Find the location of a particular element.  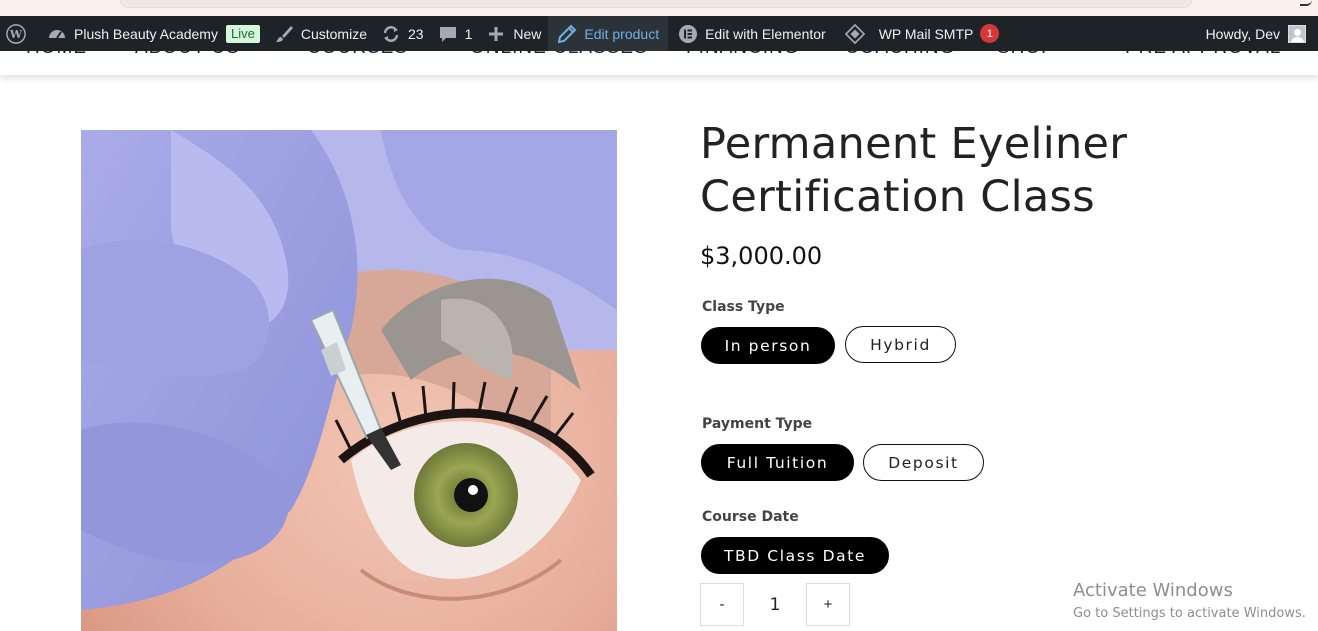

howdy-label: Howdy, Dev is located at coordinates (1242, 33).